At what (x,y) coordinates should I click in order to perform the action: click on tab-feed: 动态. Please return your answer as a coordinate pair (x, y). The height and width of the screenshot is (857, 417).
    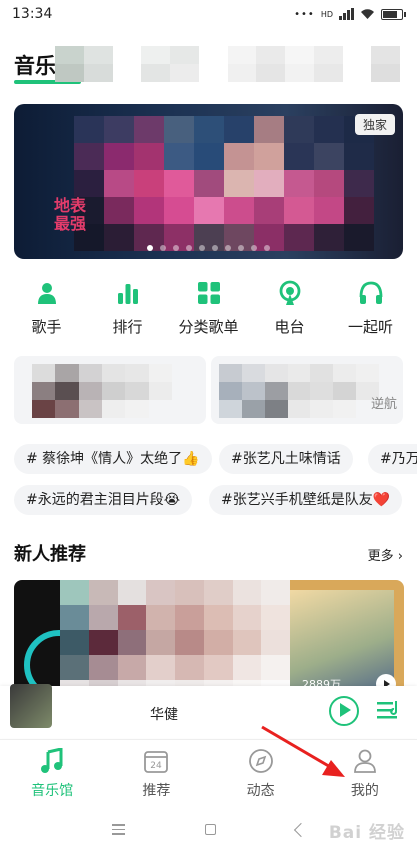
    Looking at the image, I should click on (261, 770).